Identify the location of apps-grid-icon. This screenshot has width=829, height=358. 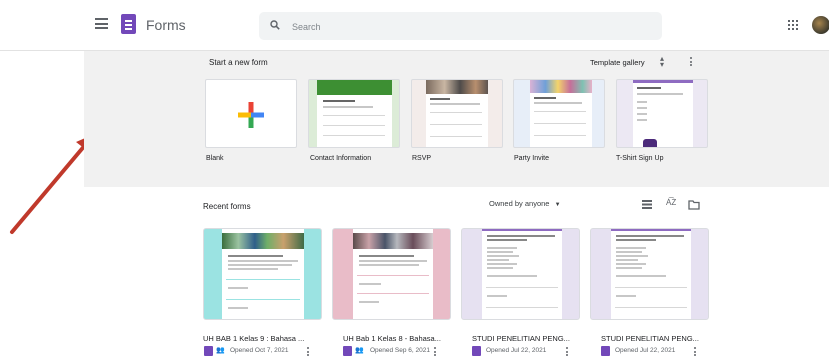
(793, 25).